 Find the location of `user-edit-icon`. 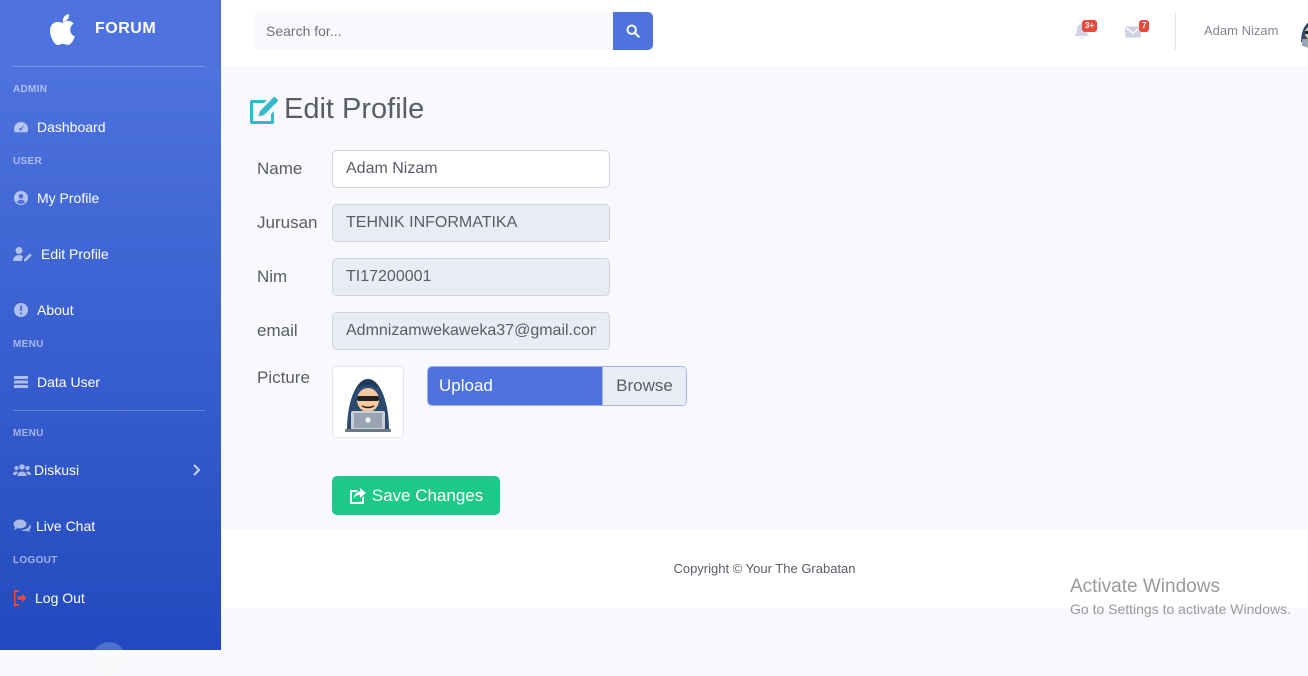

user-edit-icon is located at coordinates (23, 254).